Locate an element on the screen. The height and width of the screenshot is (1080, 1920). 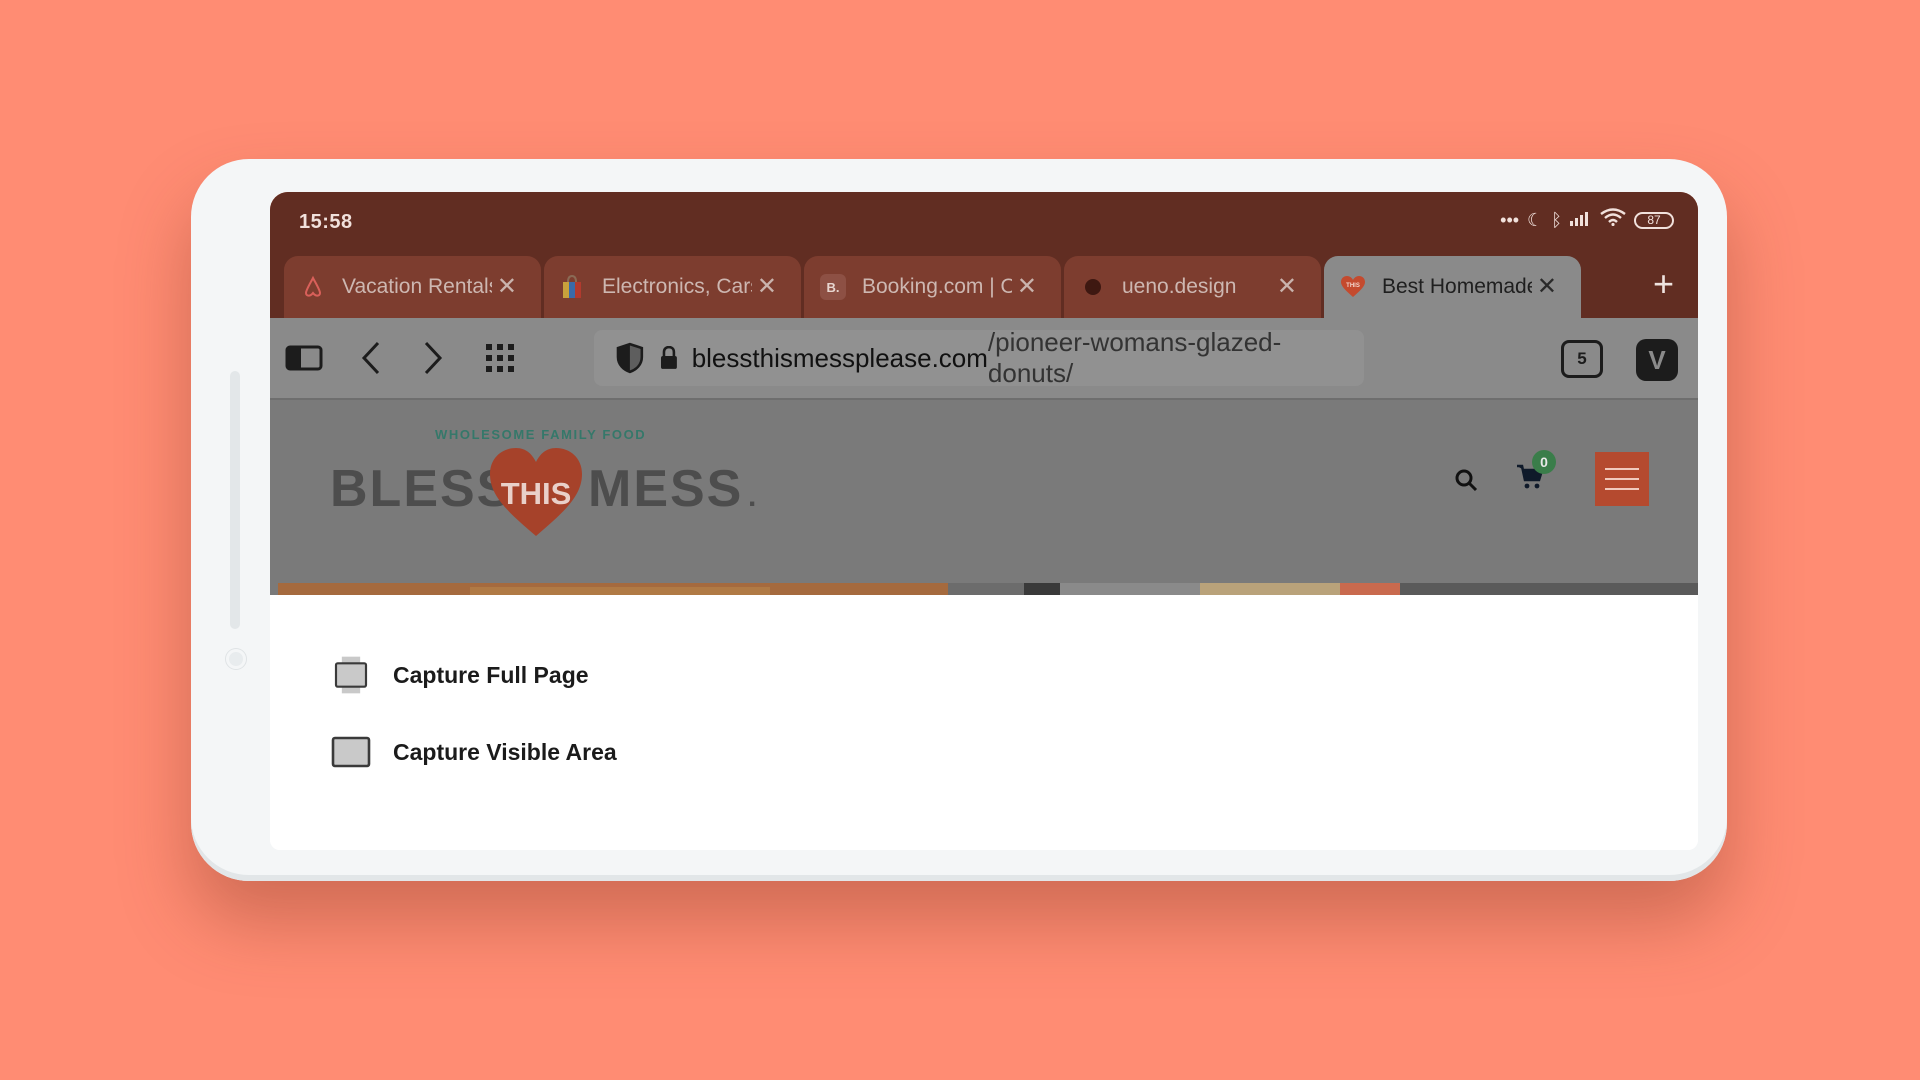
status-time: 15:58 is located at coordinates (326, 222).